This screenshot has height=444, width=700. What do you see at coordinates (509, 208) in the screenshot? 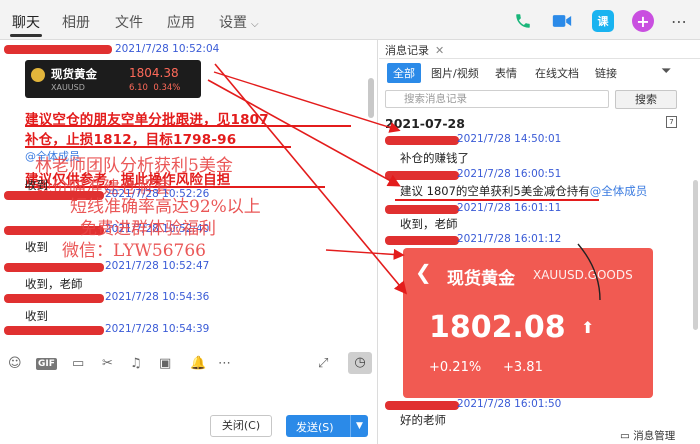
I see `record-time: 2021/7/28 16:01:11` at bounding box center [509, 208].